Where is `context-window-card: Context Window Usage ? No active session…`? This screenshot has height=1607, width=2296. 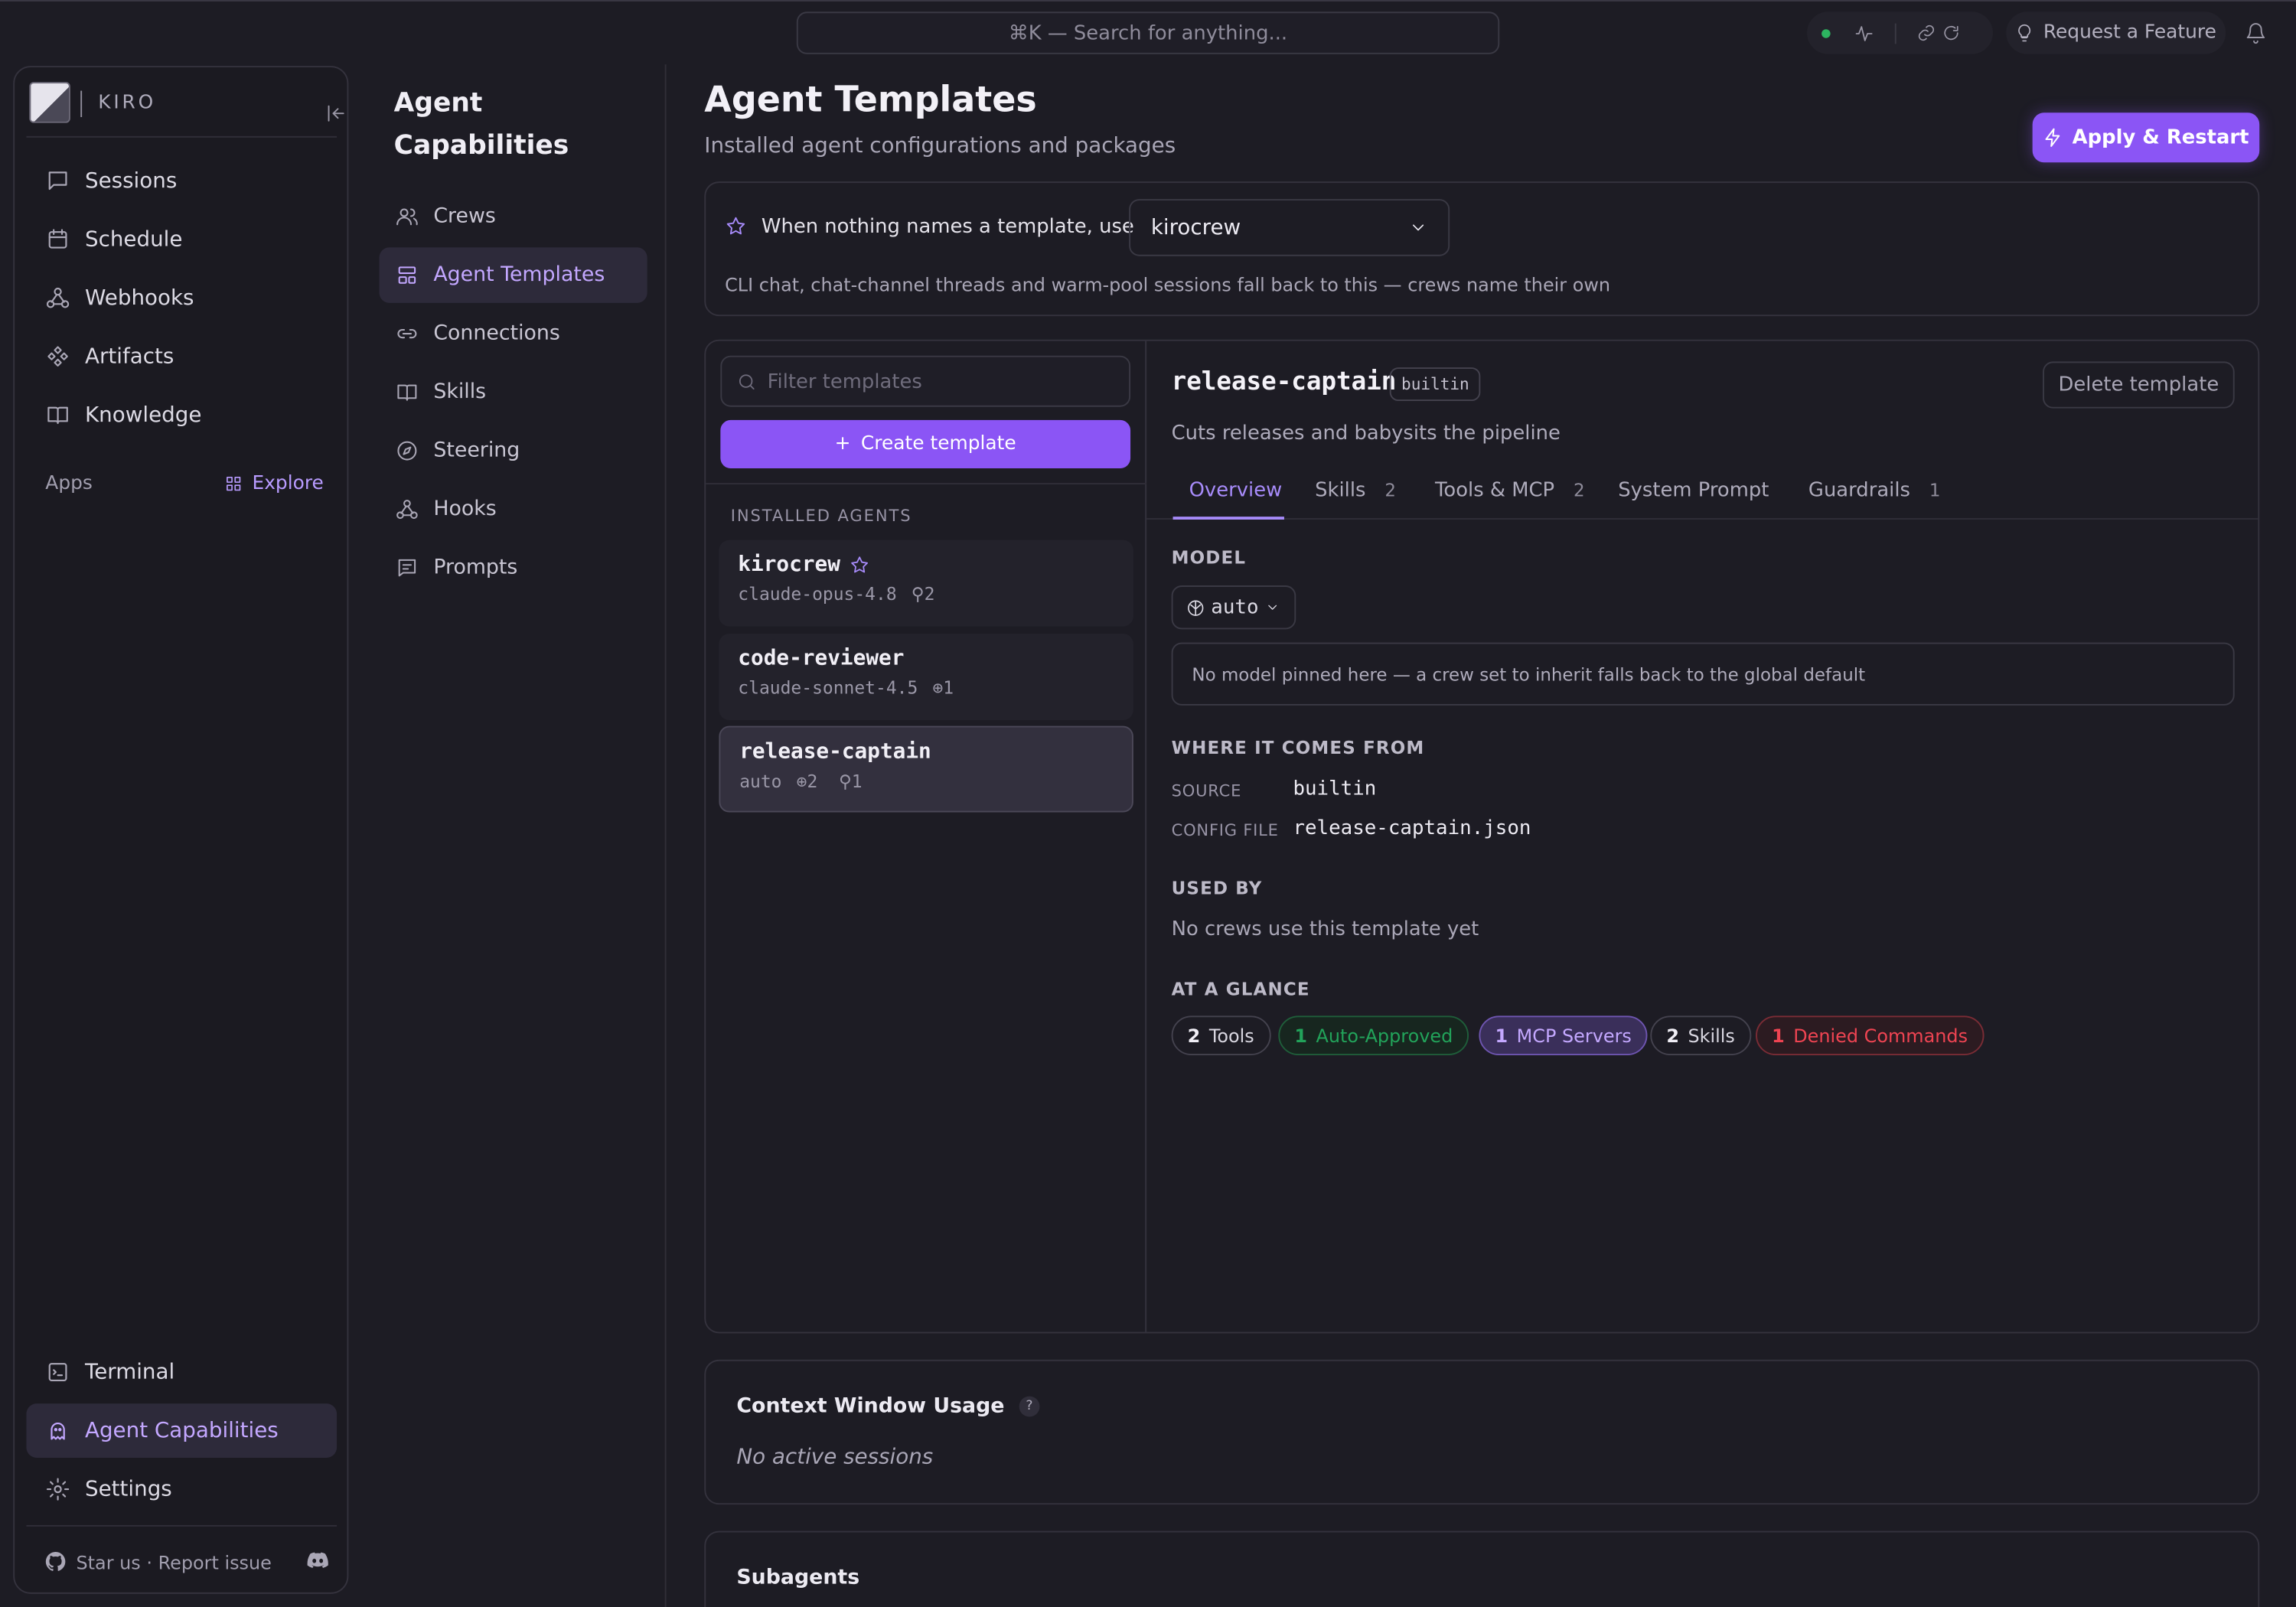
context-window-card: Context Window Usage ? No active session… is located at coordinates (1482, 1432).